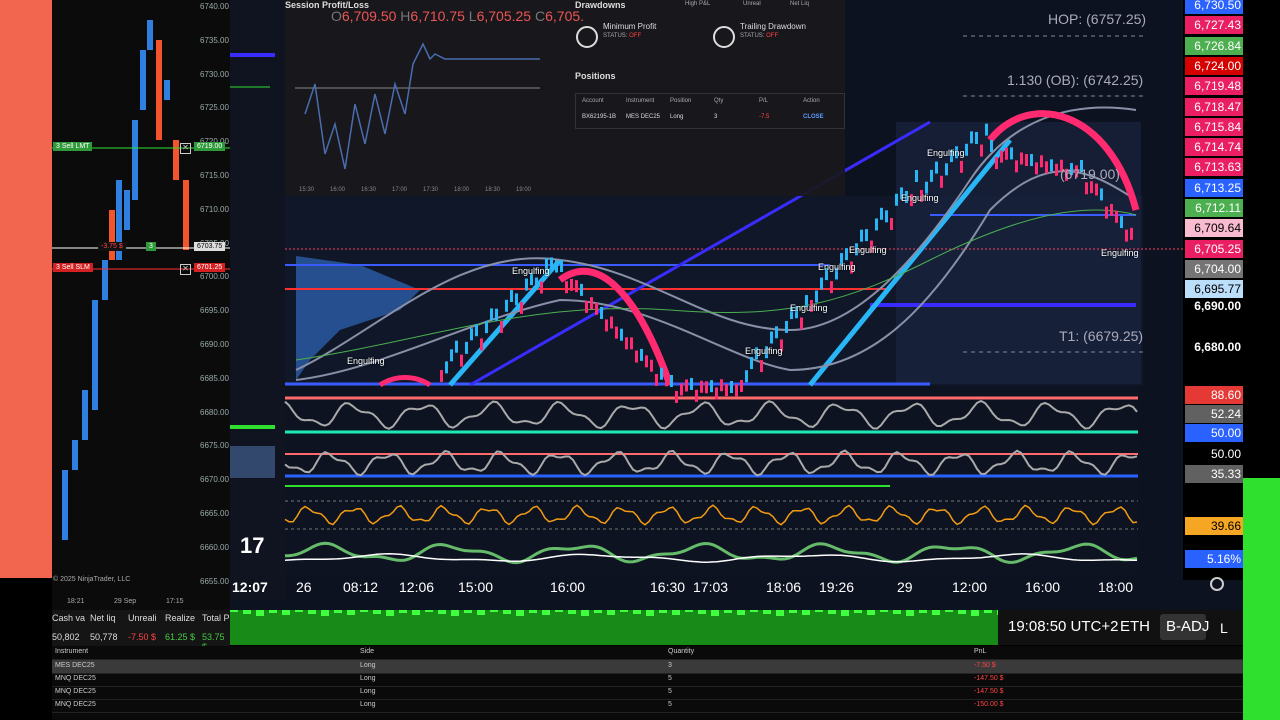 This screenshot has width=1280, height=720. What do you see at coordinates (1224, 628) in the screenshot?
I see `log-toggle: L` at bounding box center [1224, 628].